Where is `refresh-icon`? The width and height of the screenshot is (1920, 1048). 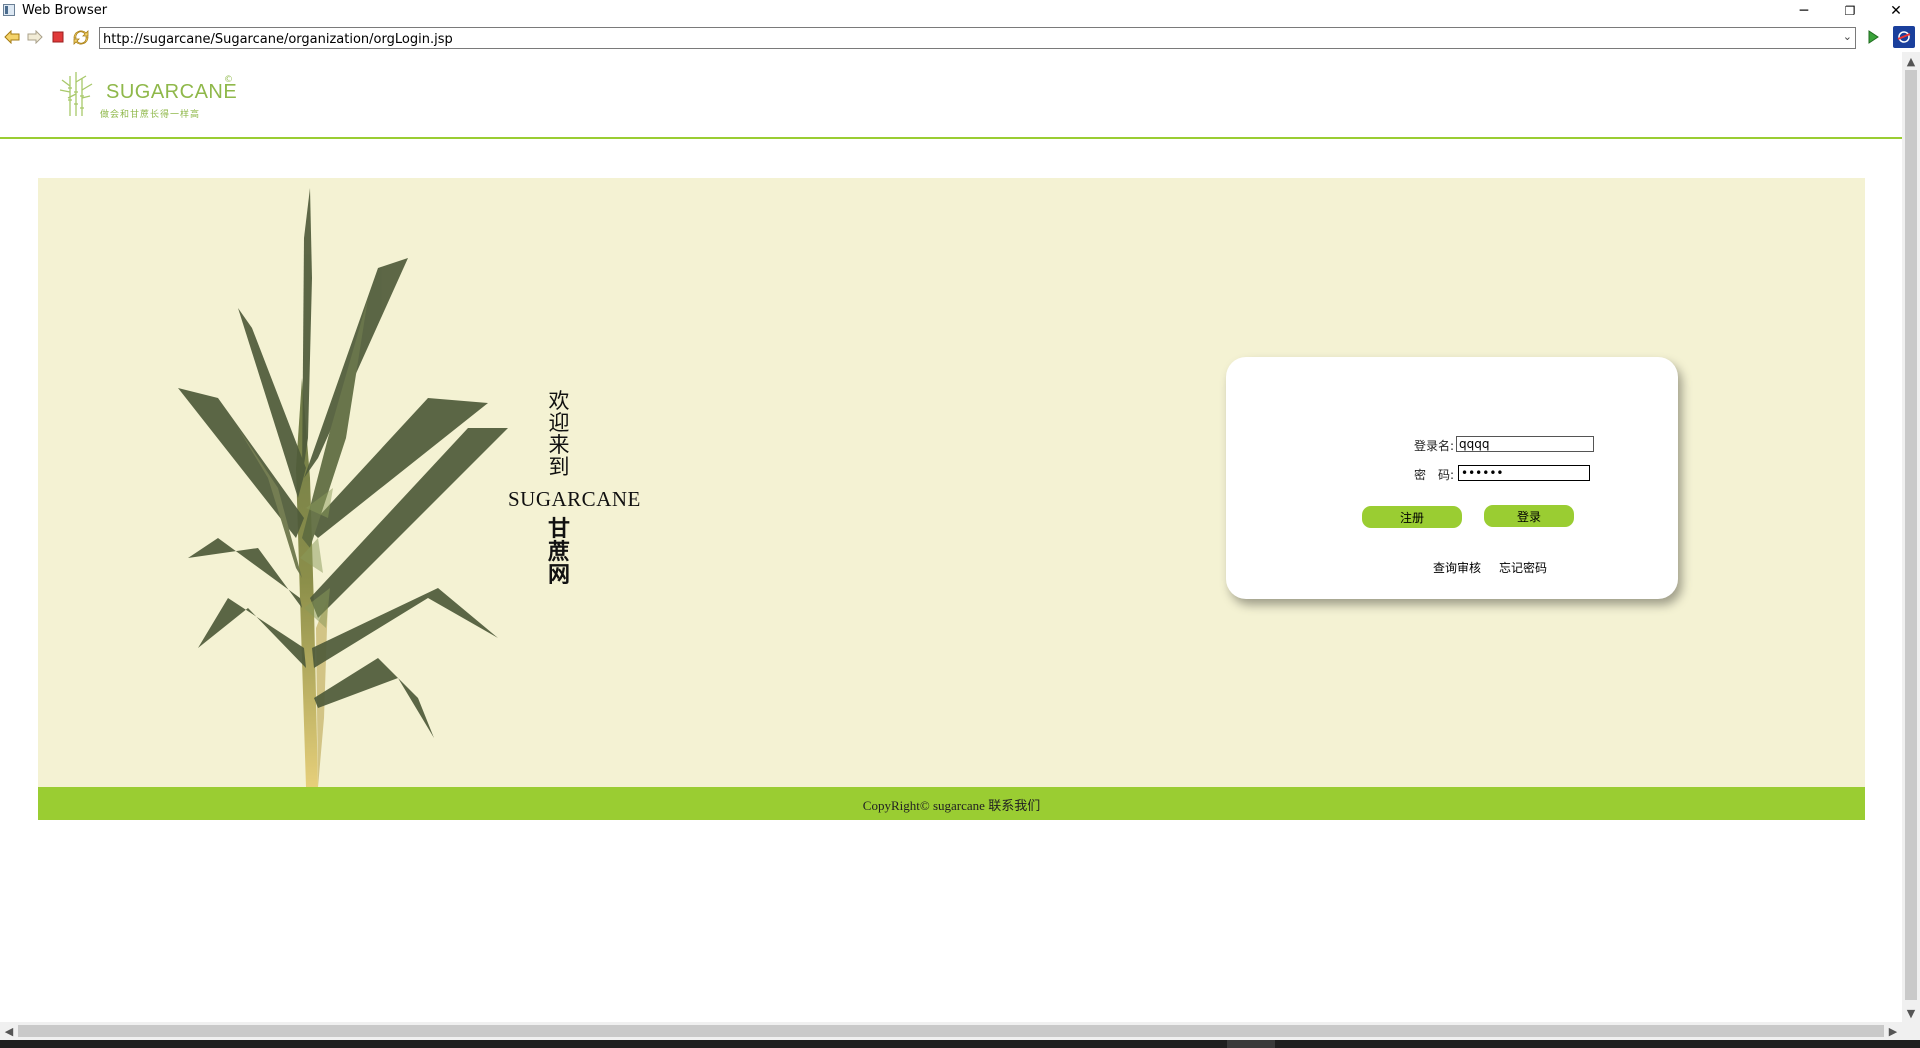
refresh-icon is located at coordinates (81, 37).